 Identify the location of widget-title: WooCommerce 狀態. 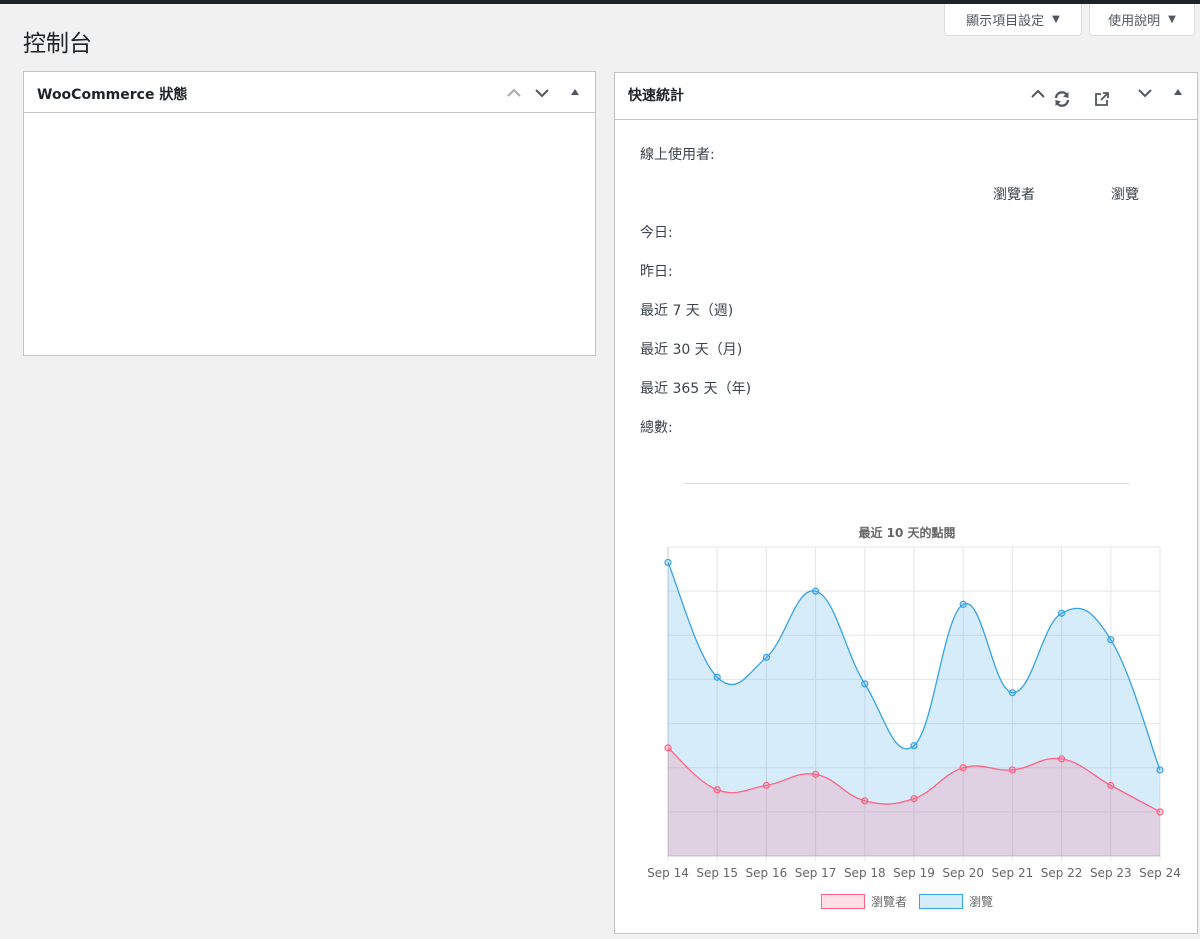
(112, 95).